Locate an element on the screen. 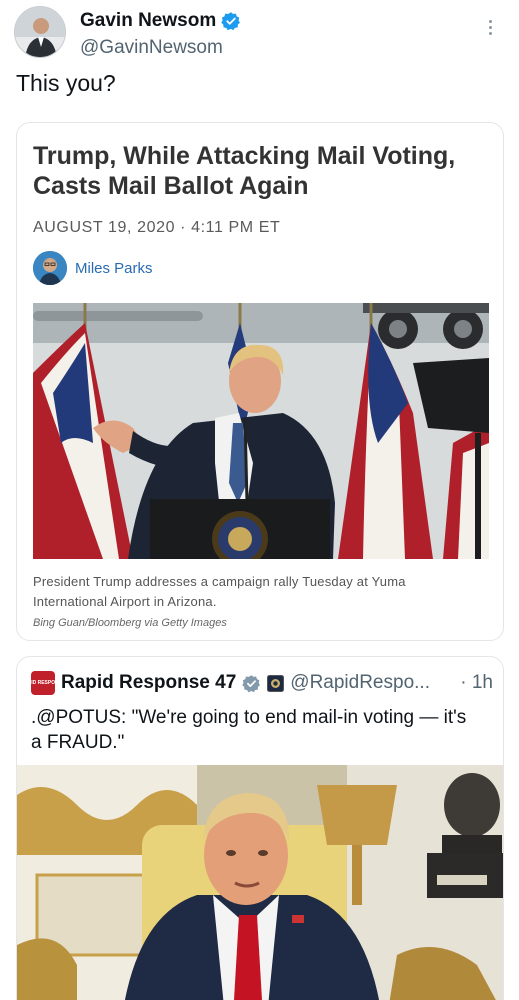  tweet-text: This you? is located at coordinates (66, 83).